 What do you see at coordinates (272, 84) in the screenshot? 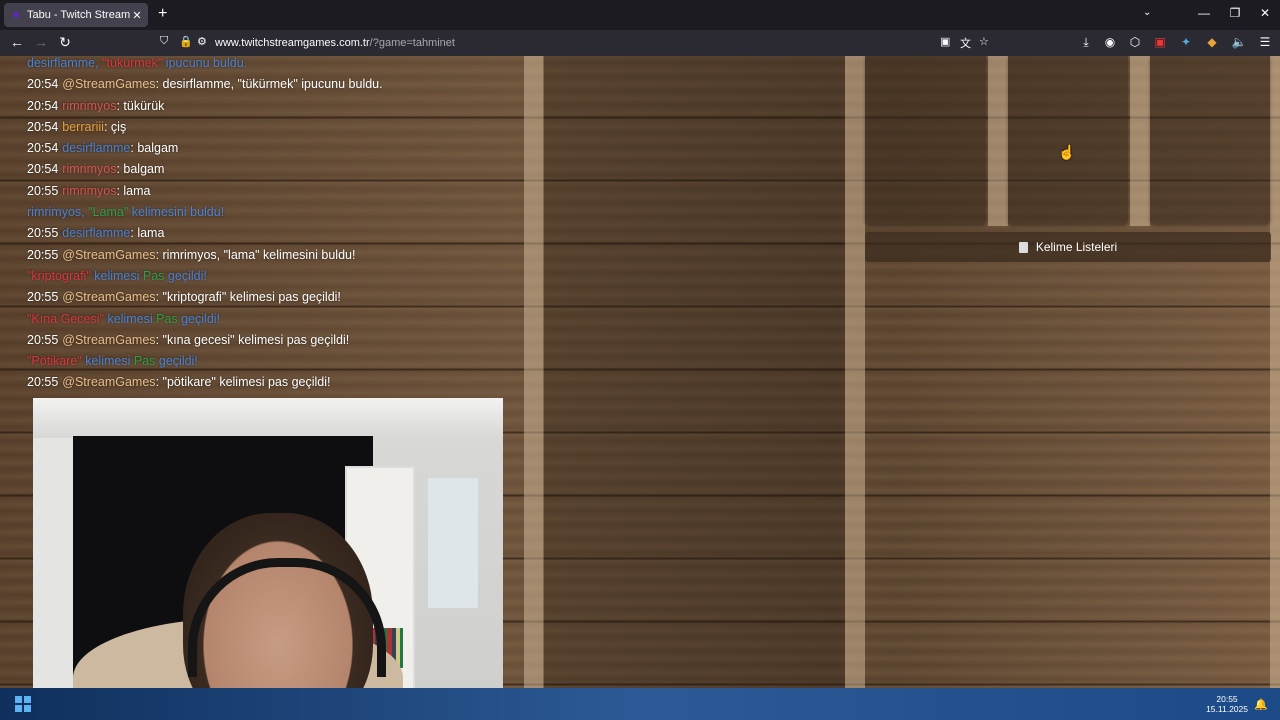
I see `chat-message: desirflamme, "tükürmek" ipucunu buldu.` at bounding box center [272, 84].